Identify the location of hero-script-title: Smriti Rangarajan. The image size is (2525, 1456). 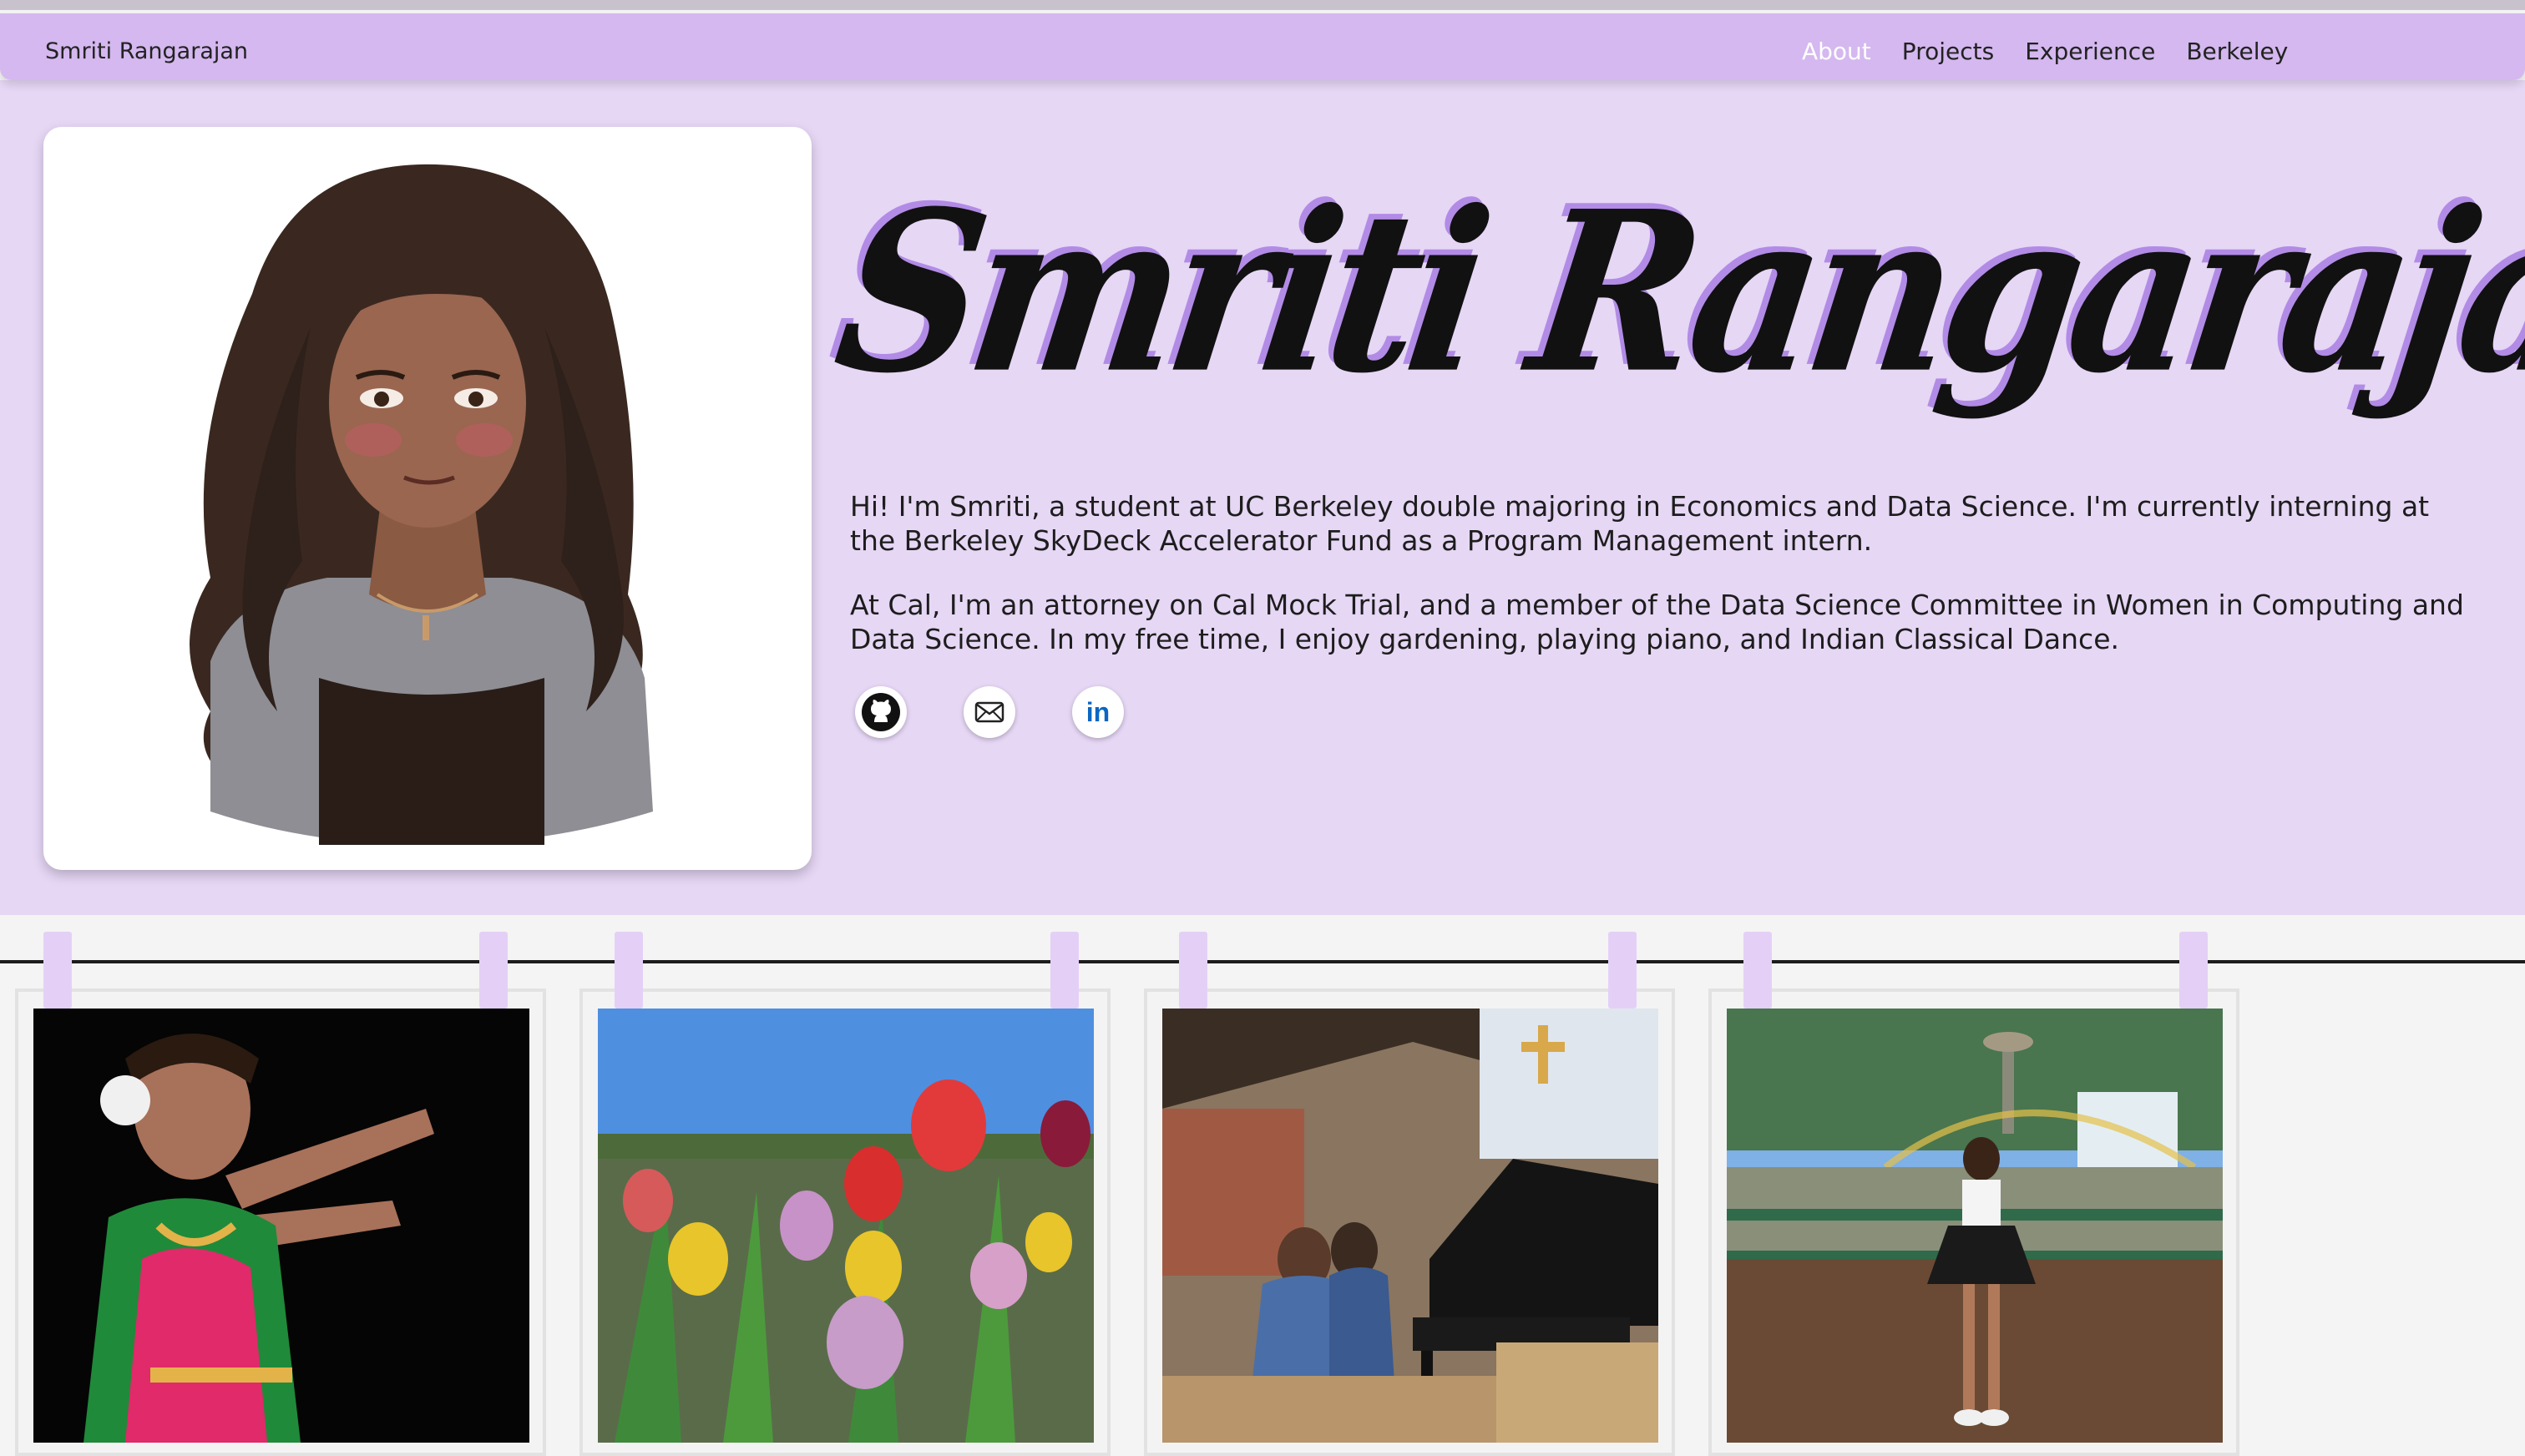
(1674, 292).